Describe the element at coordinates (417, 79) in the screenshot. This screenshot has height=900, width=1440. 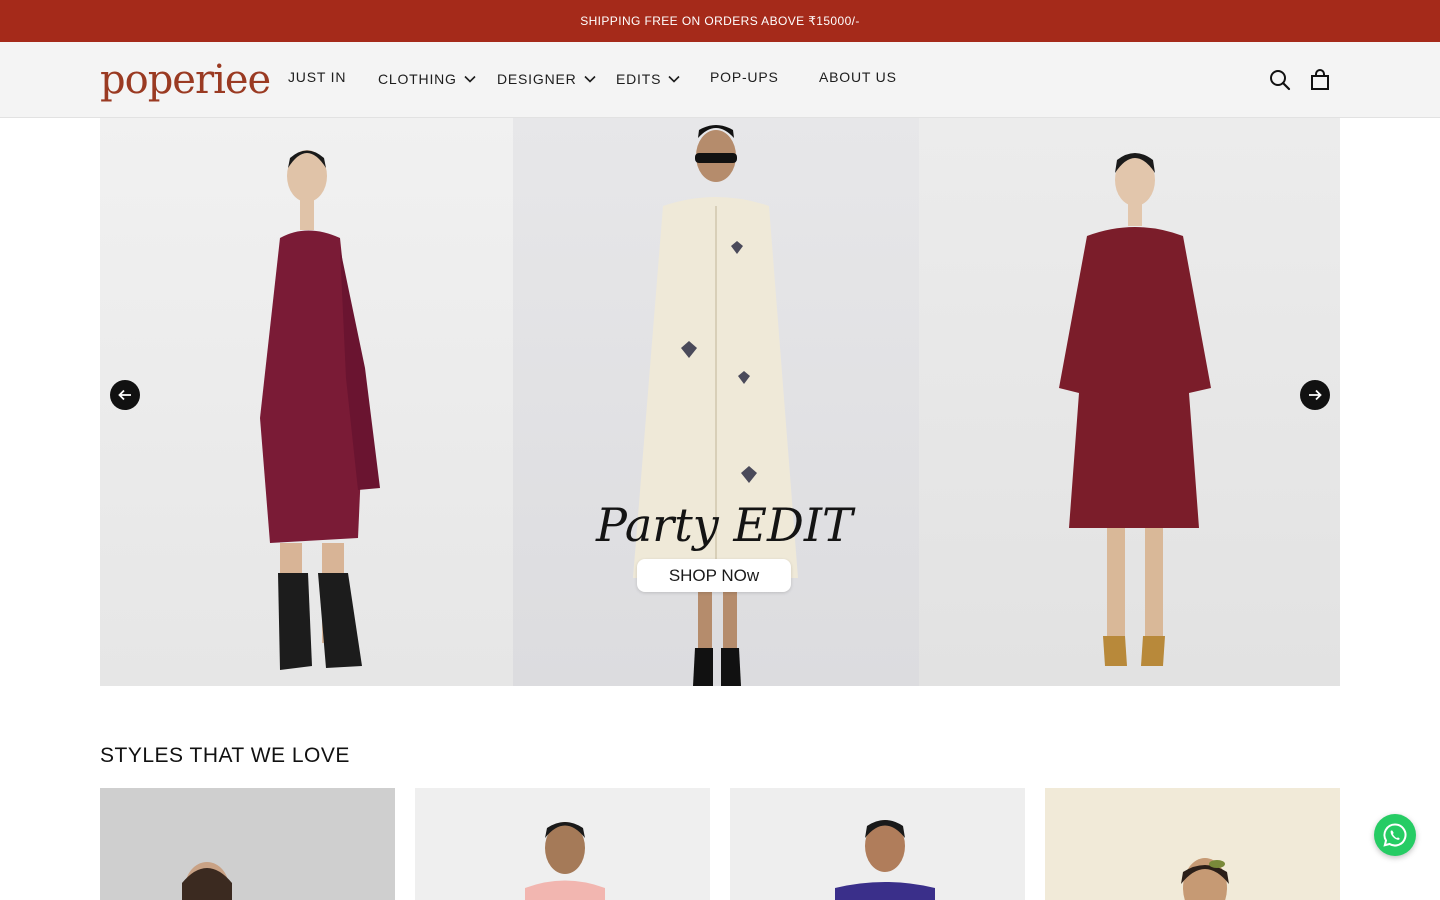
I see `nav-item-label: CLOTHING` at that location.